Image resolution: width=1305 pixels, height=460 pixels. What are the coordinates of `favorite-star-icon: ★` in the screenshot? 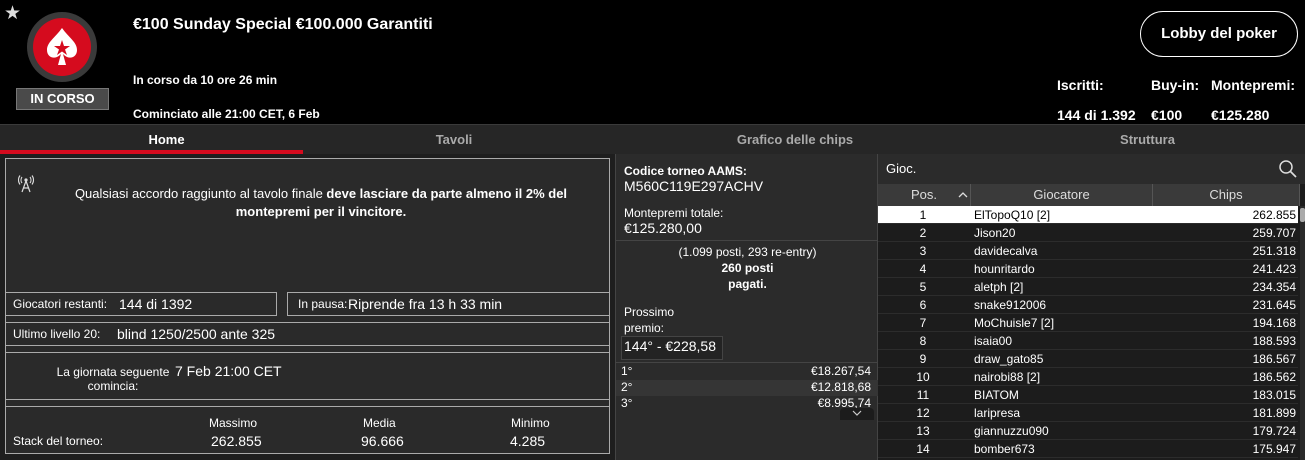 It's located at (12, 13).